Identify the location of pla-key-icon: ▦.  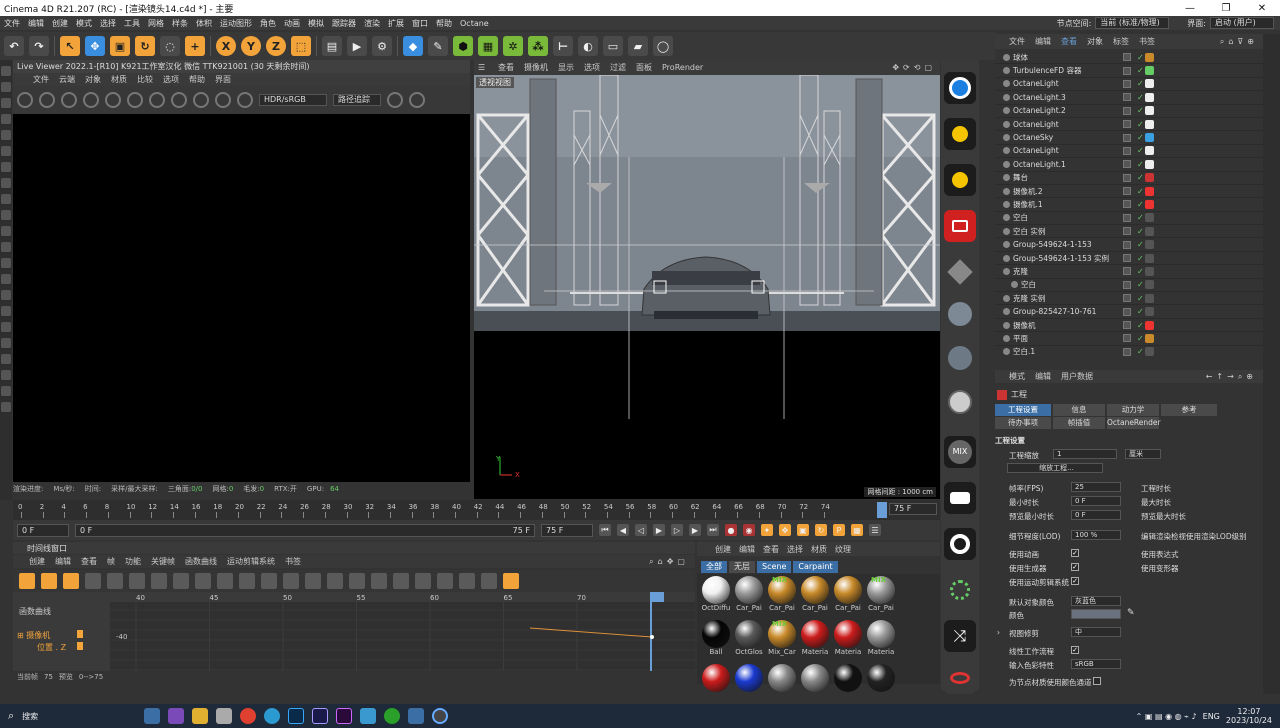
(857, 530).